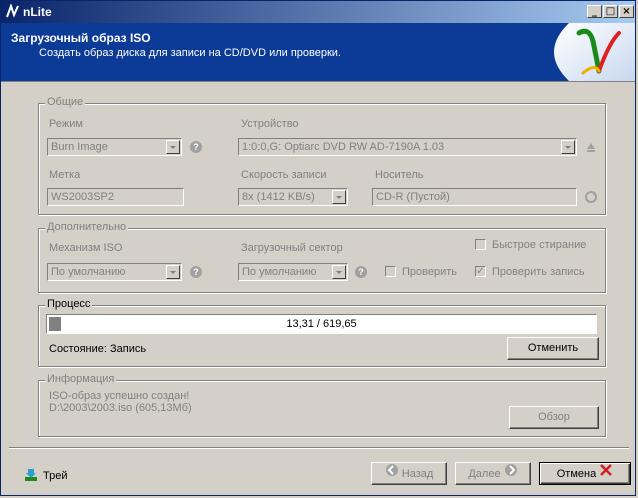  What do you see at coordinates (292, 248) in the screenshot?
I see `boot-sector-label: Загрузочный сектор` at bounding box center [292, 248].